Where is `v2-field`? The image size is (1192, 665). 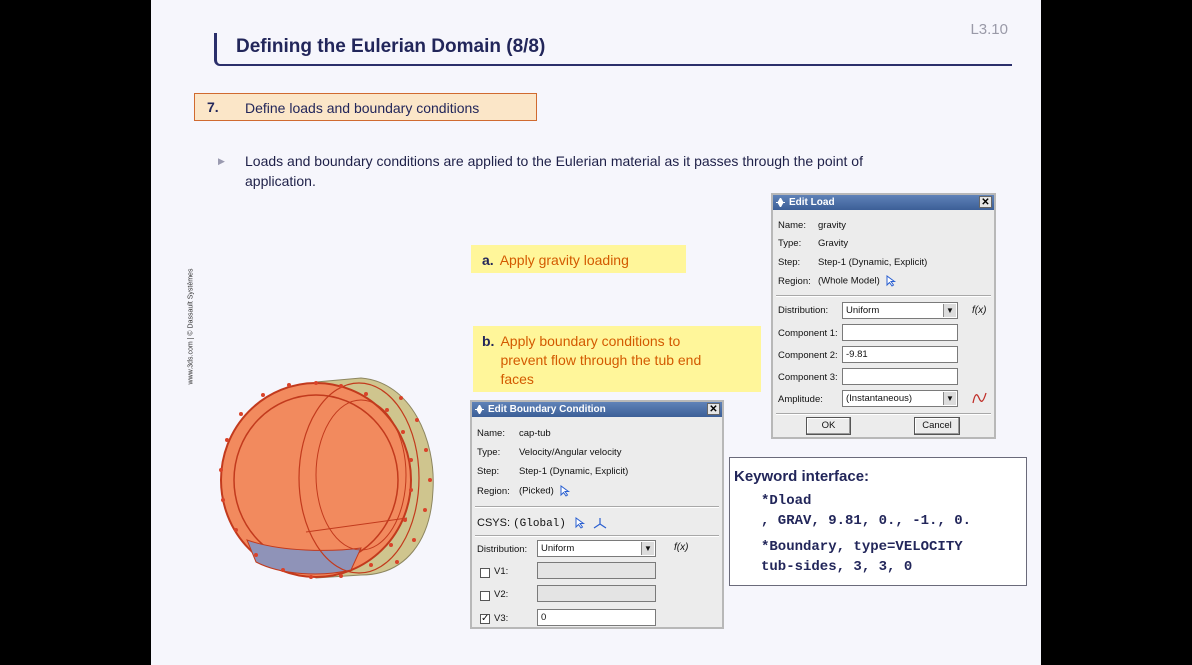 v2-field is located at coordinates (596, 593).